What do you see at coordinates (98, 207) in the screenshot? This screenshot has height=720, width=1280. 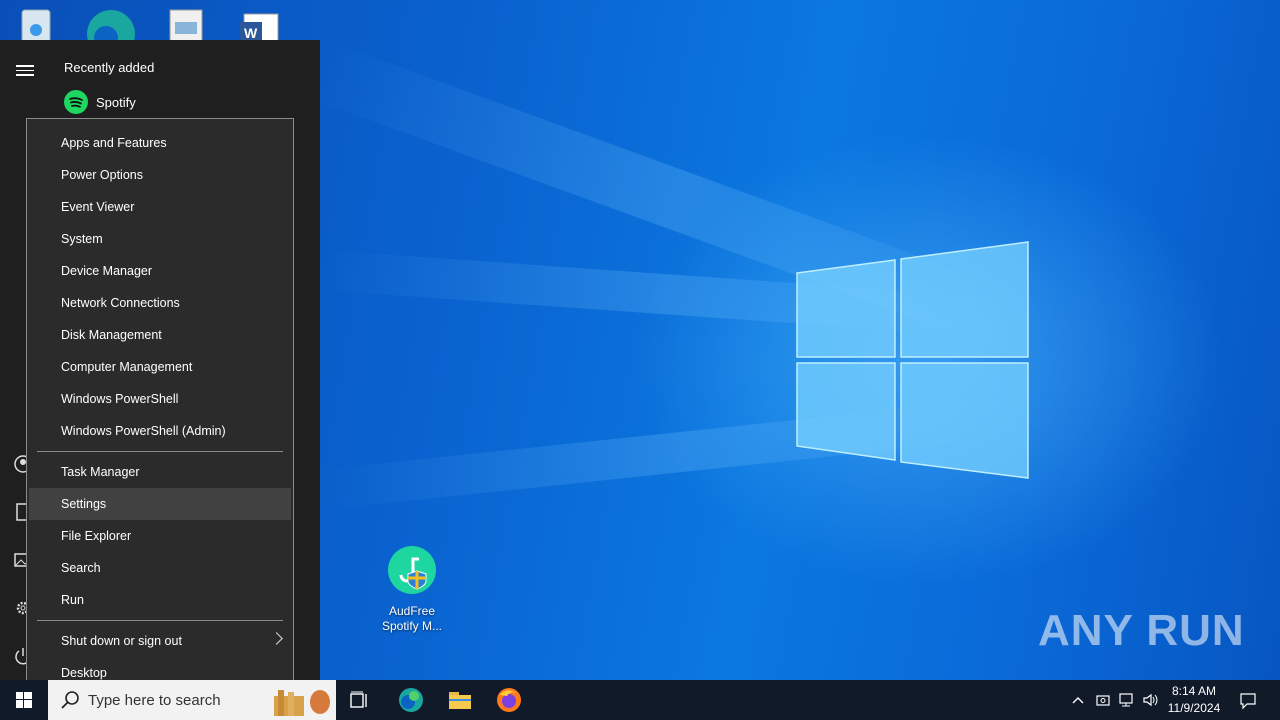 I see `menu-item-label: Event Viewer` at bounding box center [98, 207].